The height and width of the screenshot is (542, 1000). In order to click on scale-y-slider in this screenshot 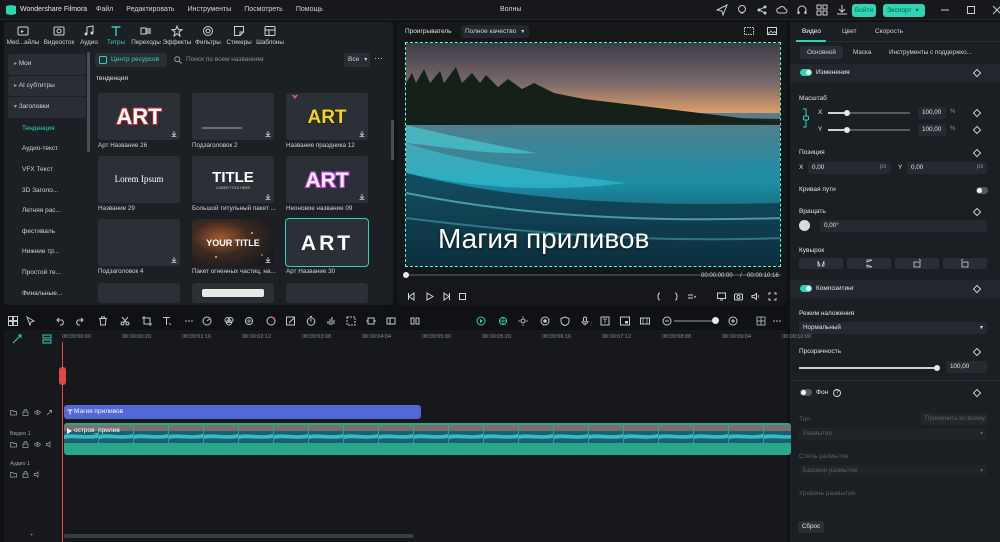, I will do `click(869, 130)`.